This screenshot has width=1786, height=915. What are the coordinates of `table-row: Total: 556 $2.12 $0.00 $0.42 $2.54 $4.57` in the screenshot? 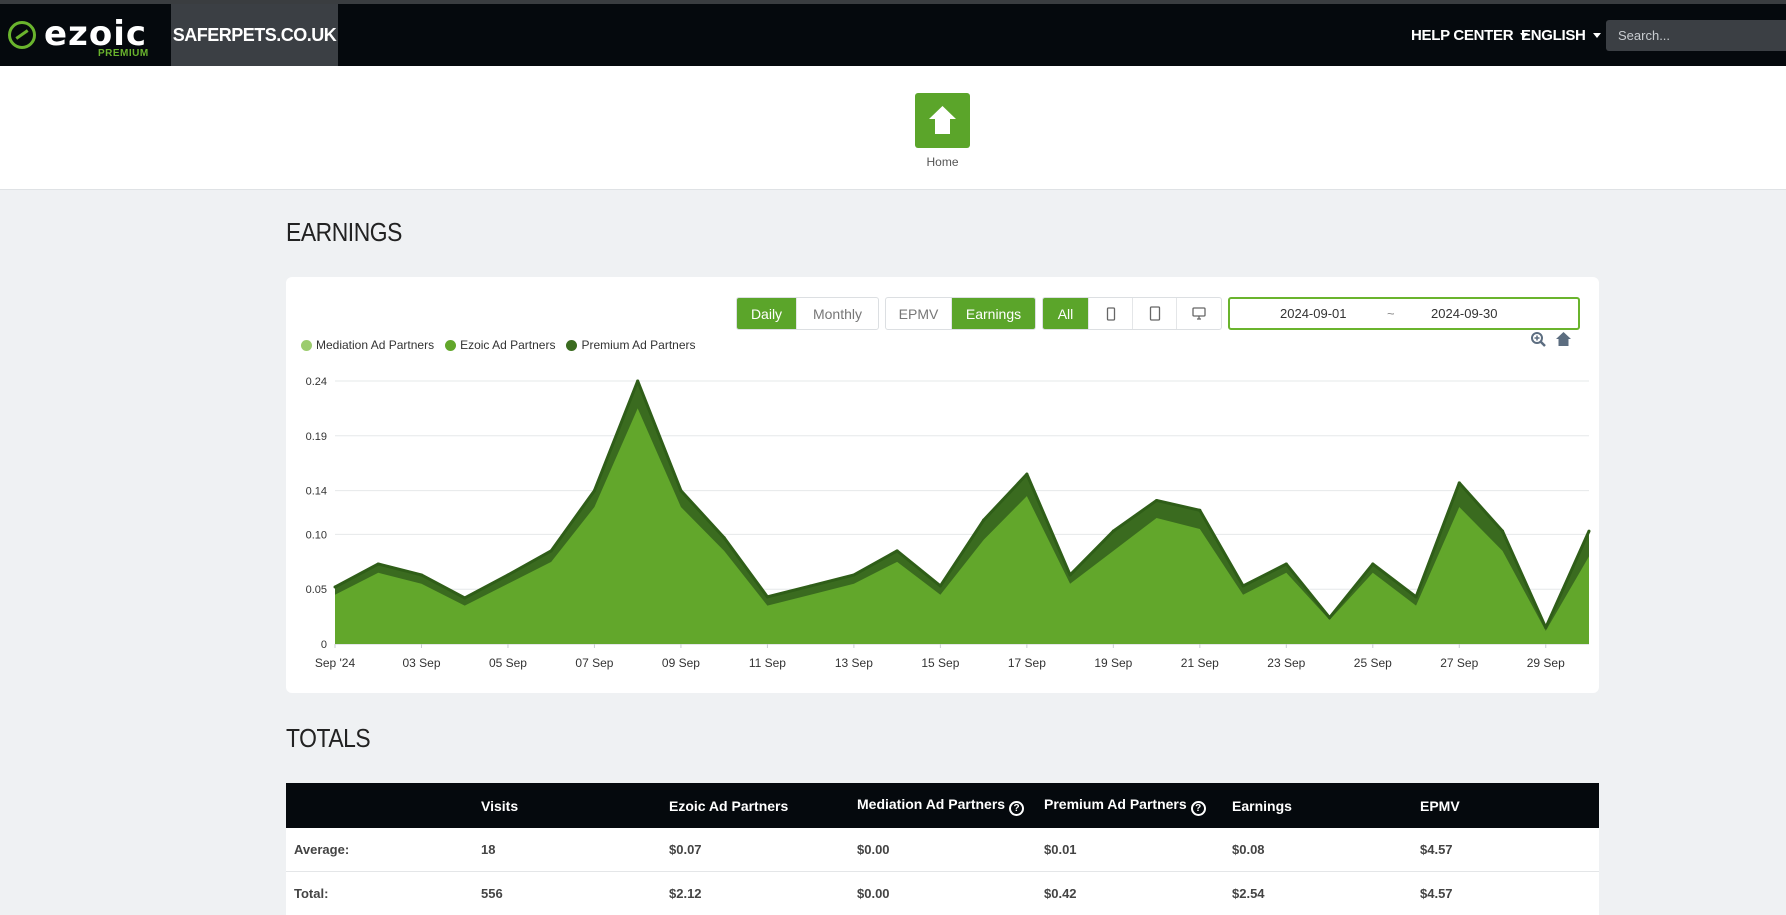 It's located at (942, 893).